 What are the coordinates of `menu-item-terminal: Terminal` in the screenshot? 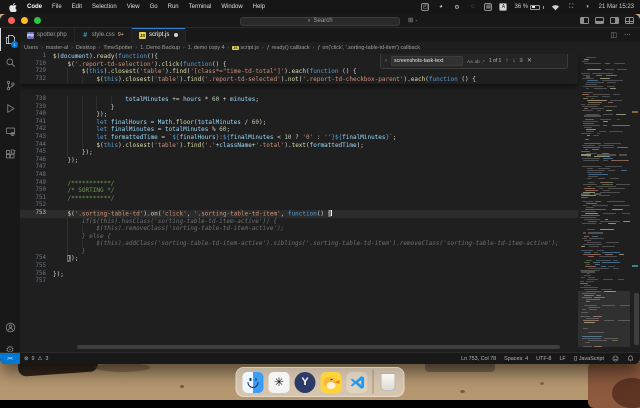 It's located at (200, 7).